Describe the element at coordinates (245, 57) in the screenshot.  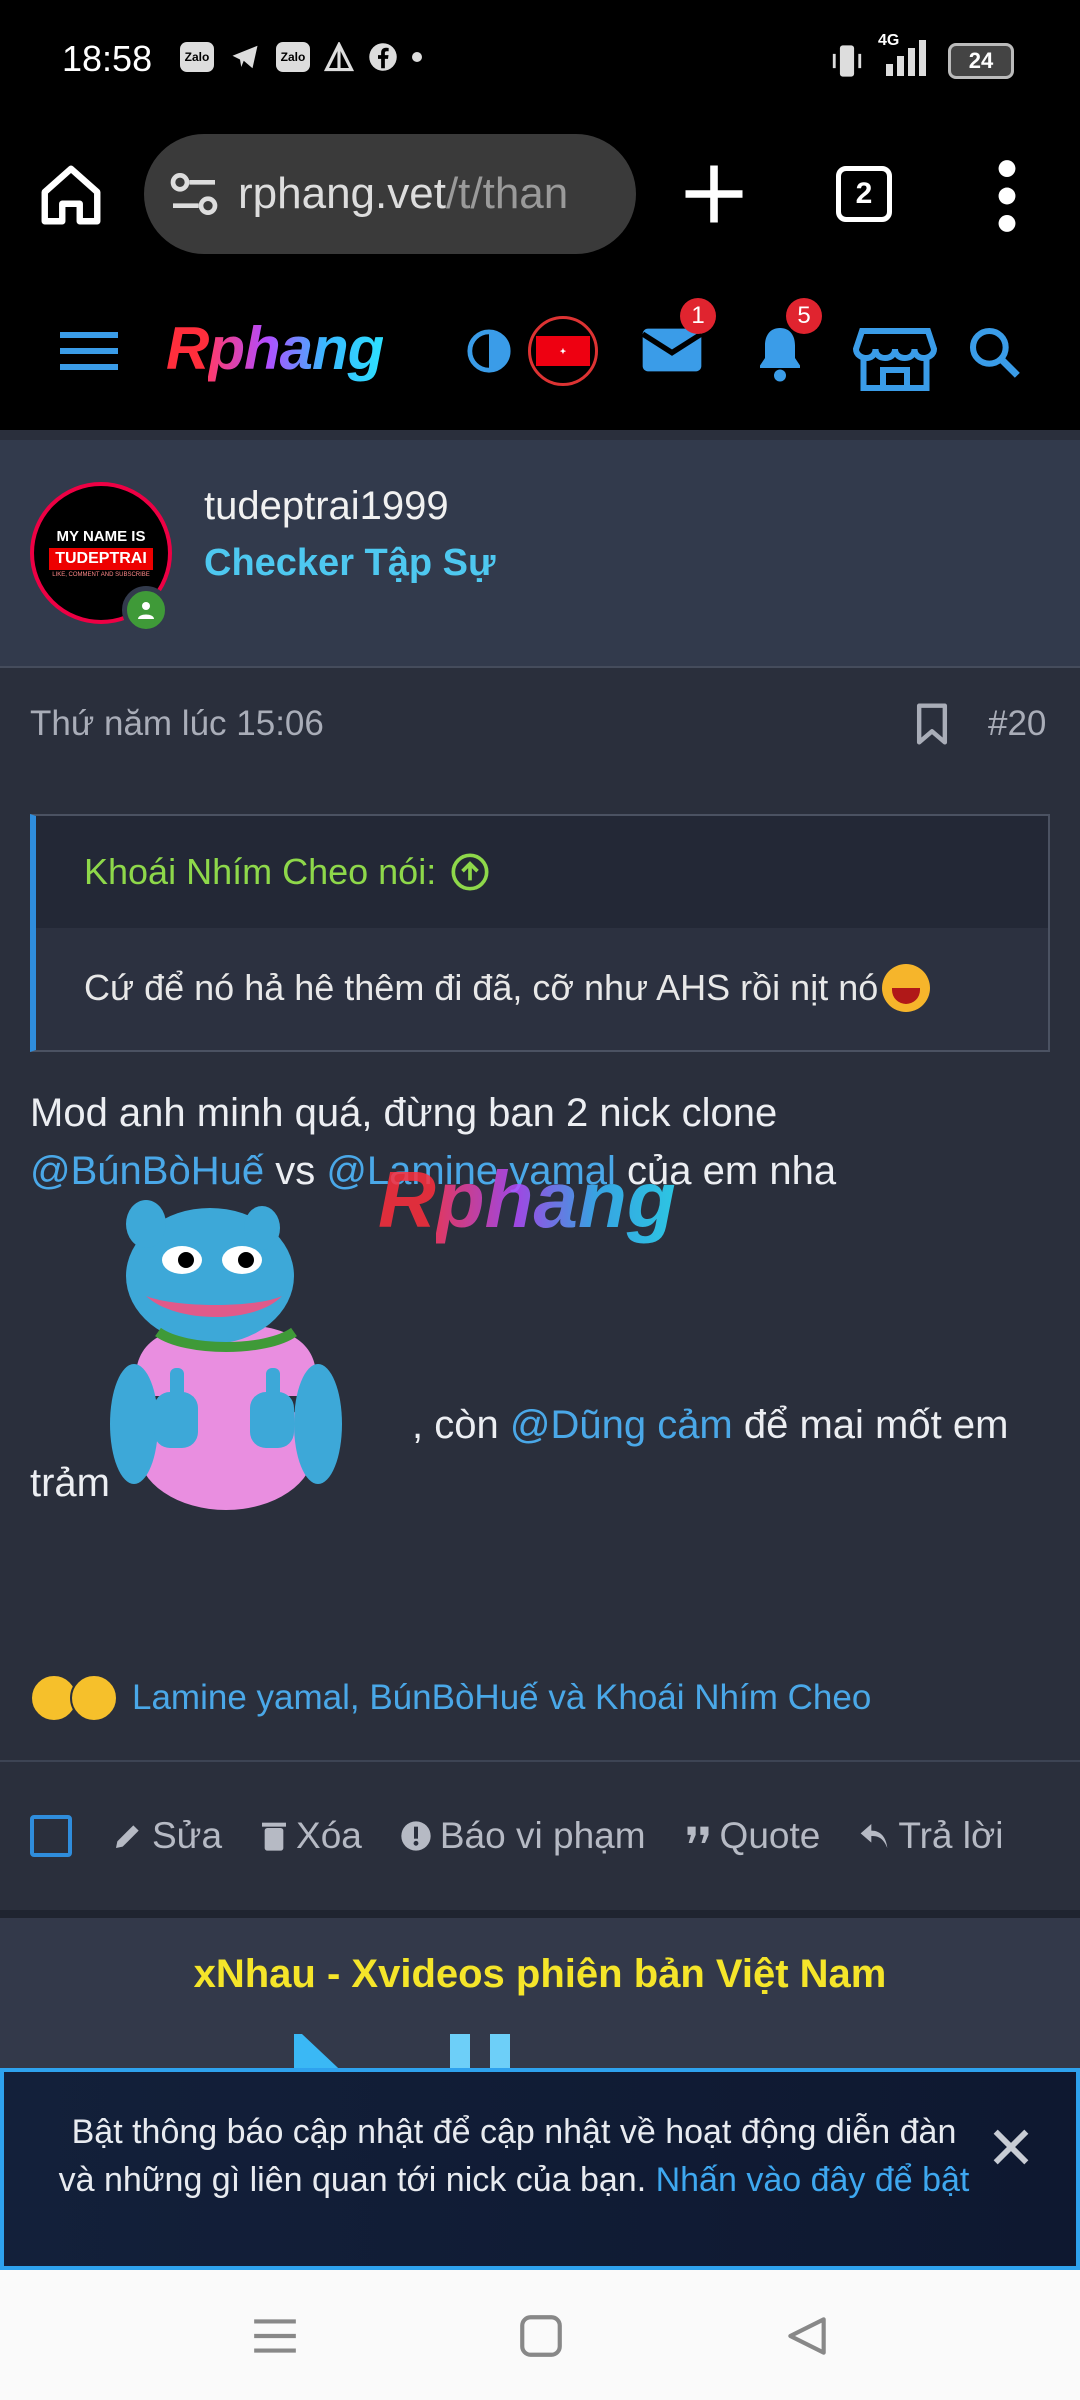
I see `telegram-icon` at that location.